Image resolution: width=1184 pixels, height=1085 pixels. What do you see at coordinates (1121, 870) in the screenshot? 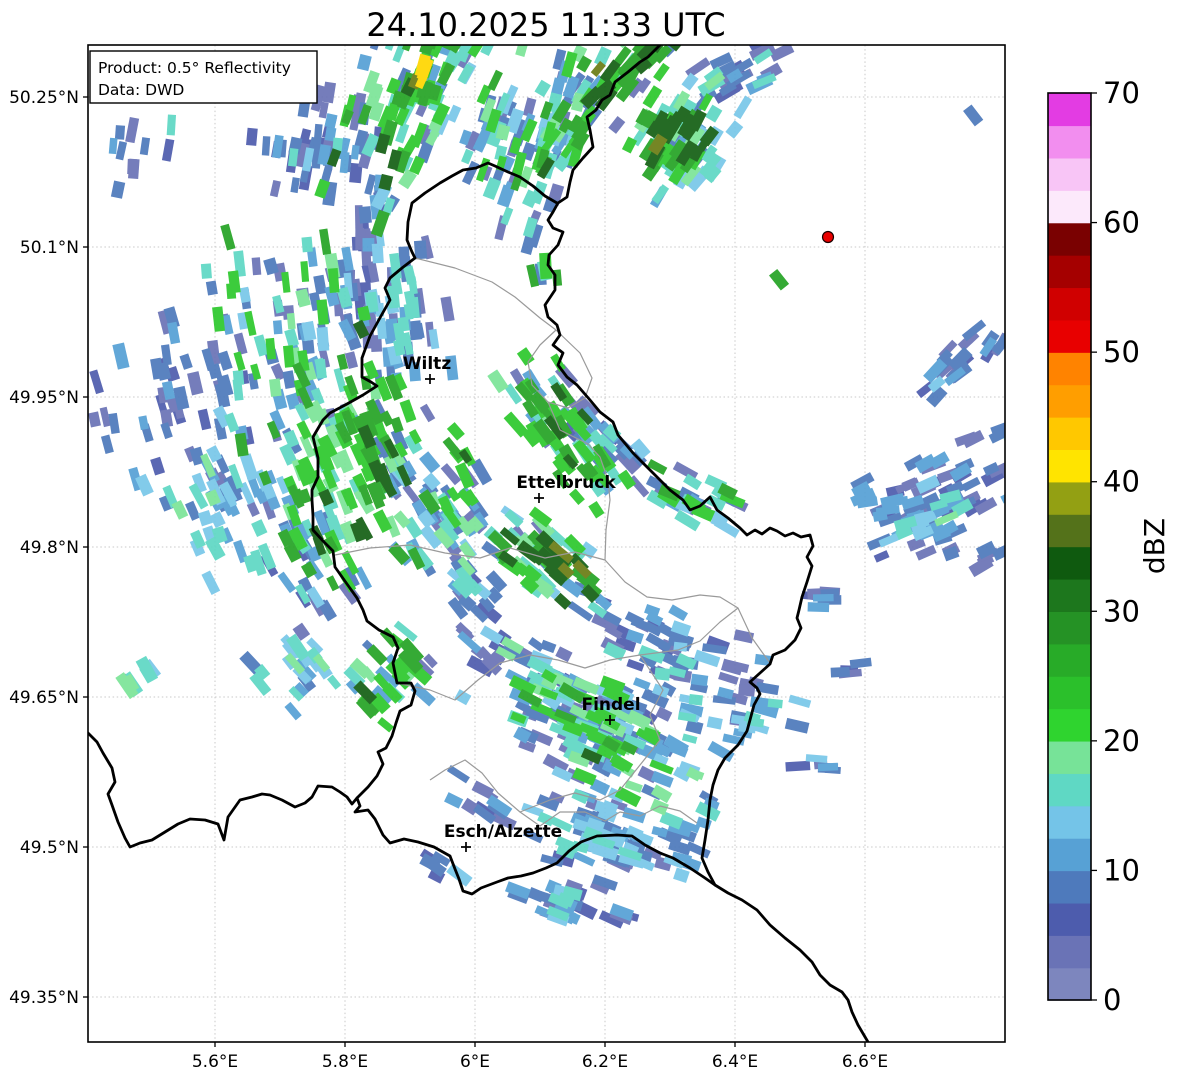
I see `colorbar-tick-label: 10` at bounding box center [1121, 870].